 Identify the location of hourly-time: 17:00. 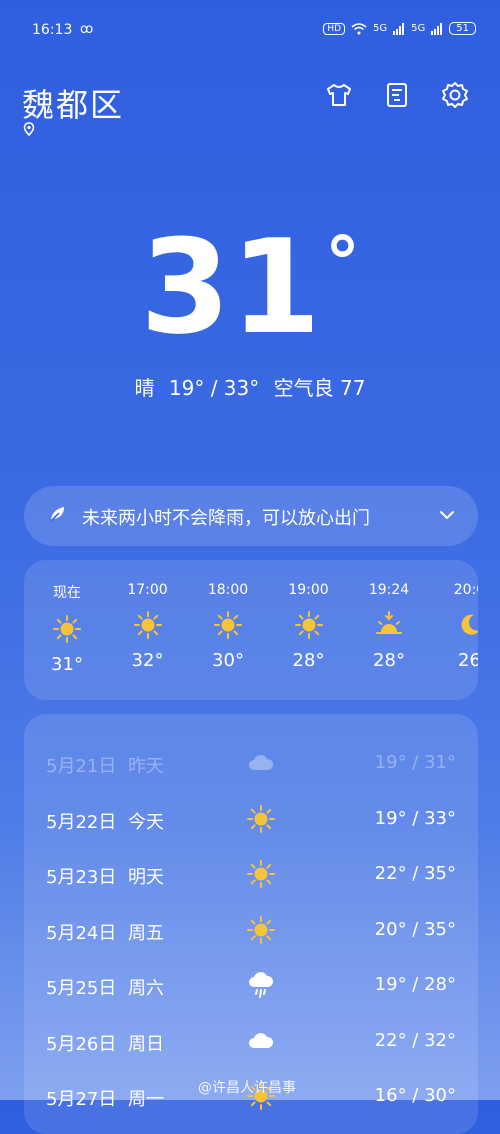
(147, 590).